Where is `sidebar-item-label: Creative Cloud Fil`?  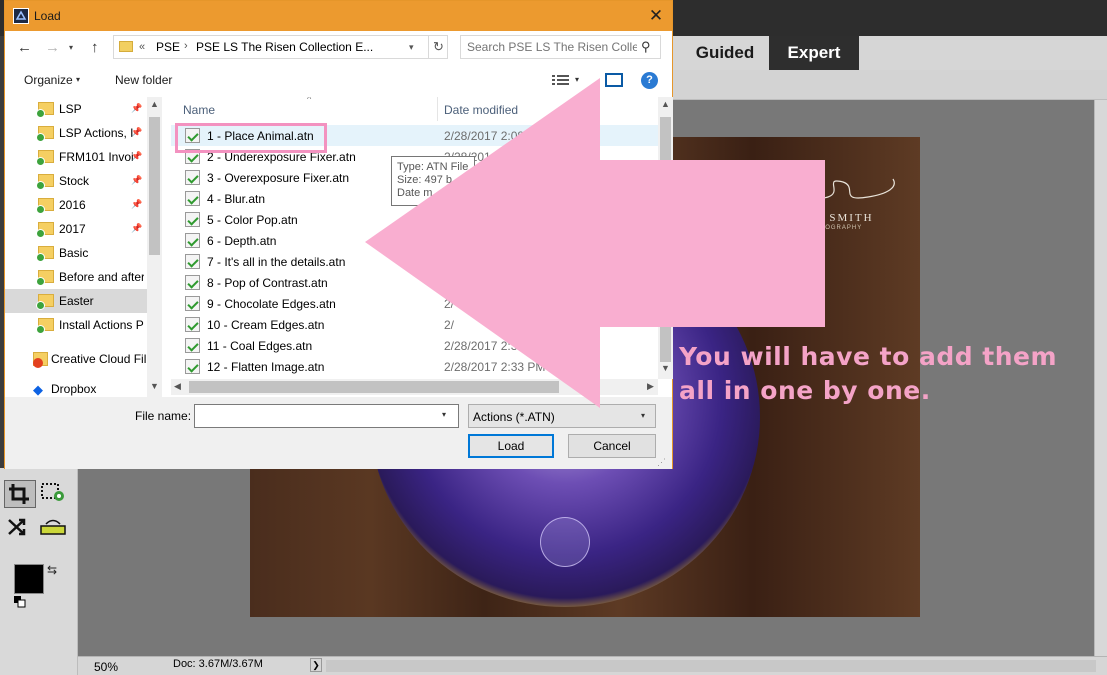
sidebar-item-label: Creative Cloud Fil is located at coordinates (98, 359).